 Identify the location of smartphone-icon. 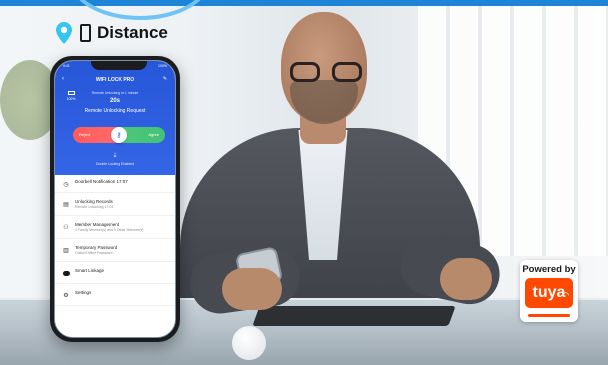
(85, 33).